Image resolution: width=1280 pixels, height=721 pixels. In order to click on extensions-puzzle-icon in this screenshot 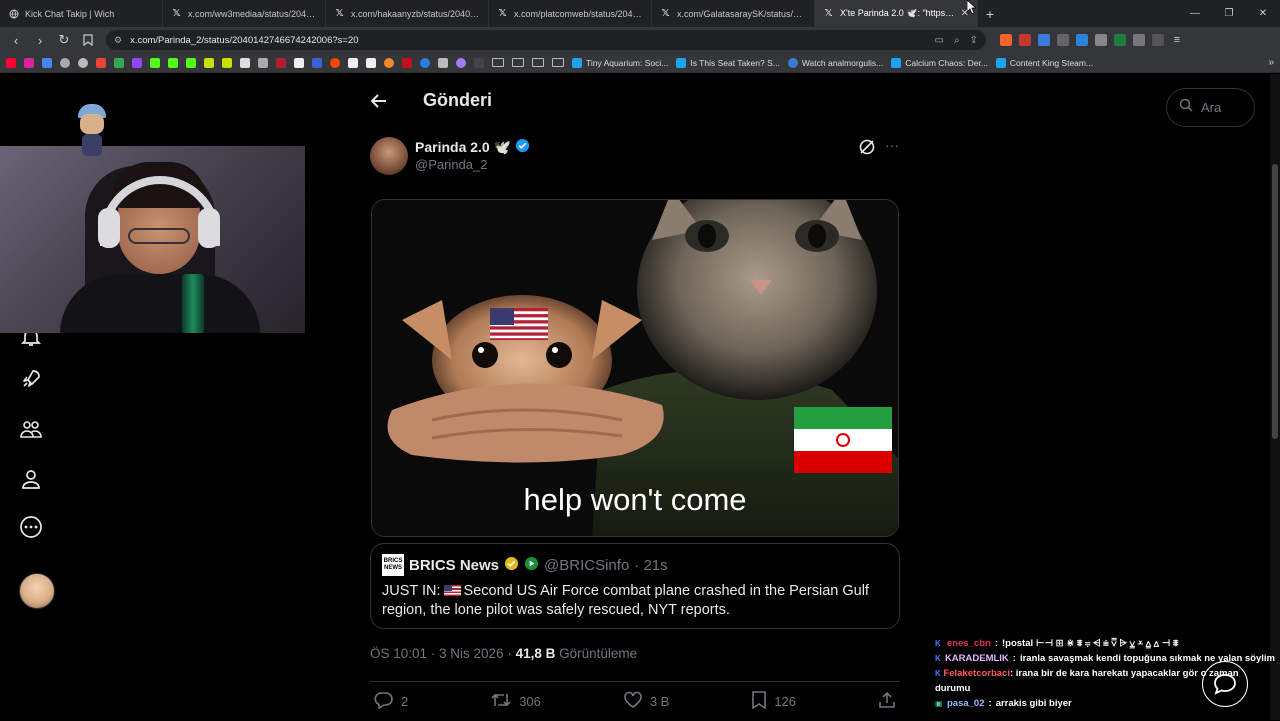, I will do `click(1139, 40)`.